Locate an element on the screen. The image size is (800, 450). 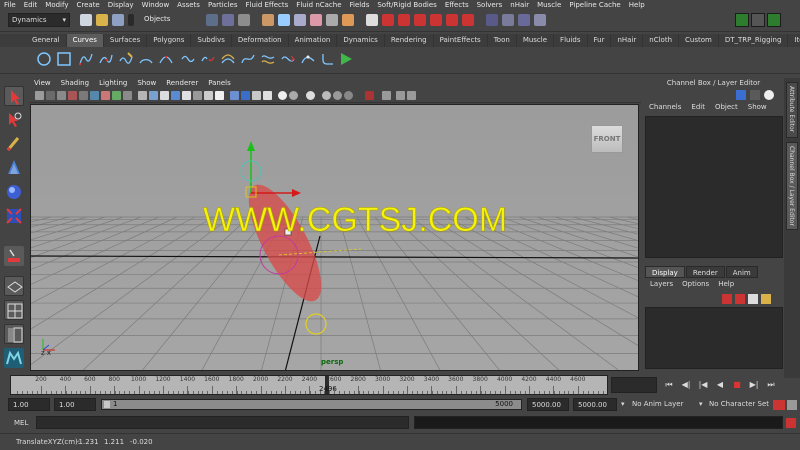
ipr-render-icon is located at coordinates (524, 20).